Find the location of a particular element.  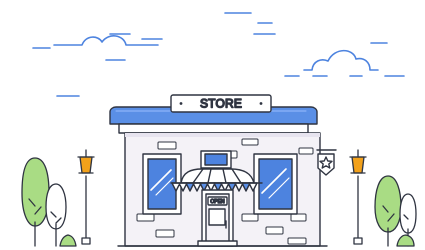

awning-top is located at coordinates (217, 176).